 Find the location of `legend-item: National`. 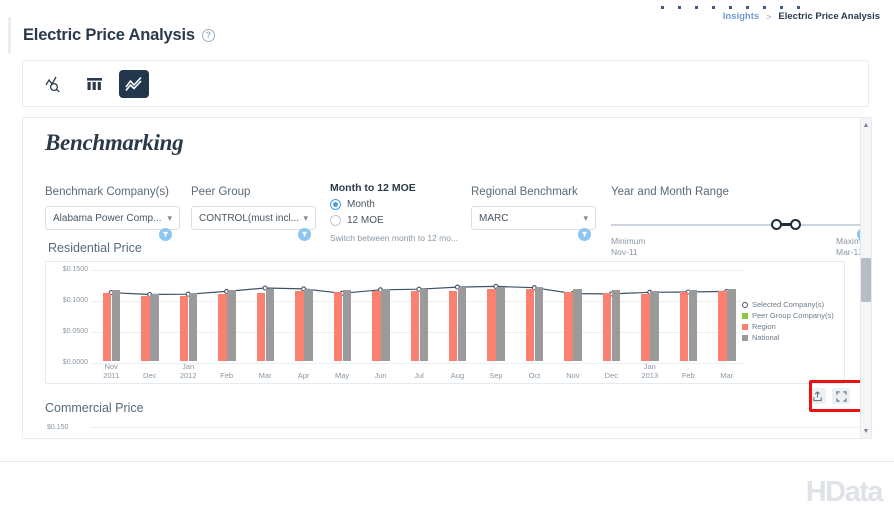

legend-item: National is located at coordinates (790, 337).